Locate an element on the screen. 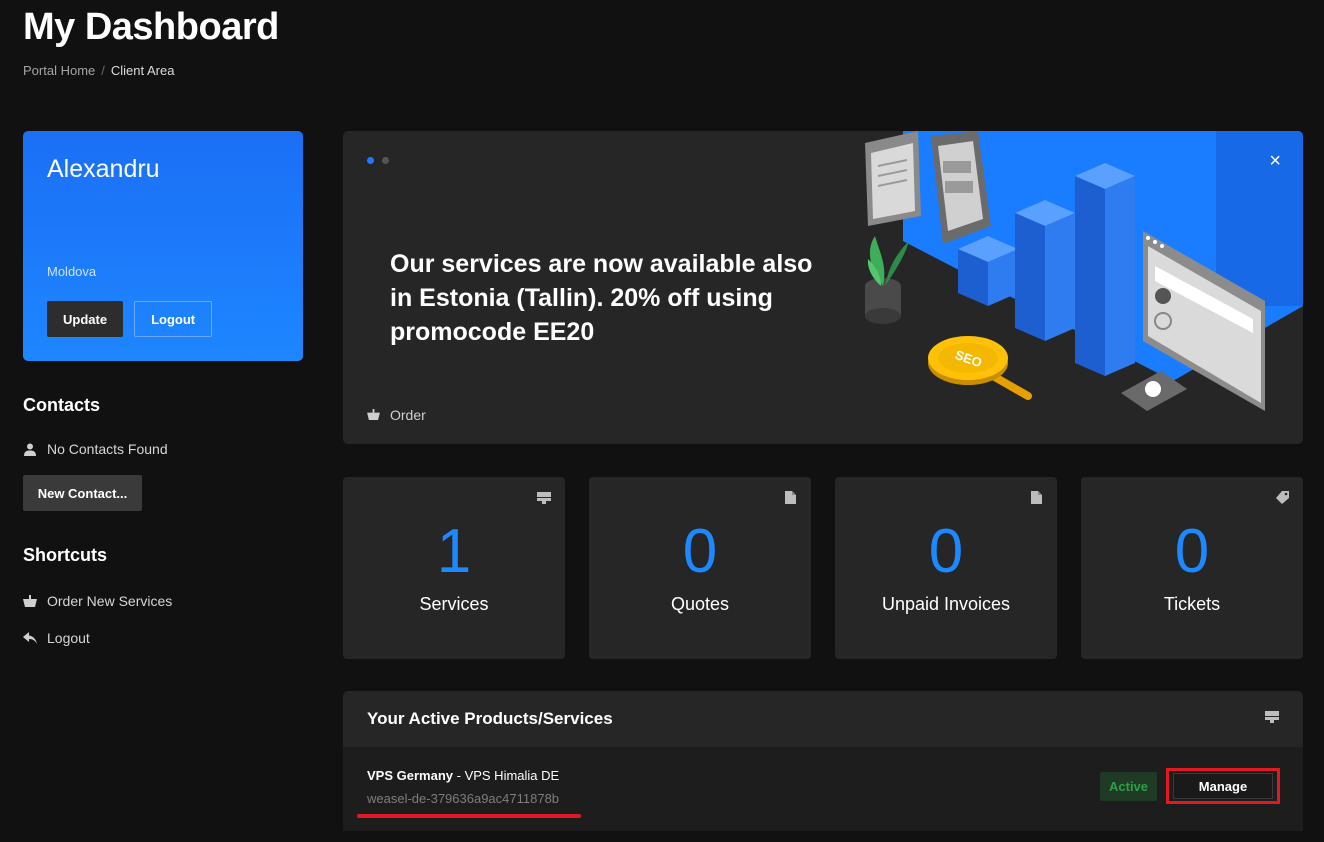 The height and width of the screenshot is (842, 1324). status-badge: Active is located at coordinates (1129, 786).